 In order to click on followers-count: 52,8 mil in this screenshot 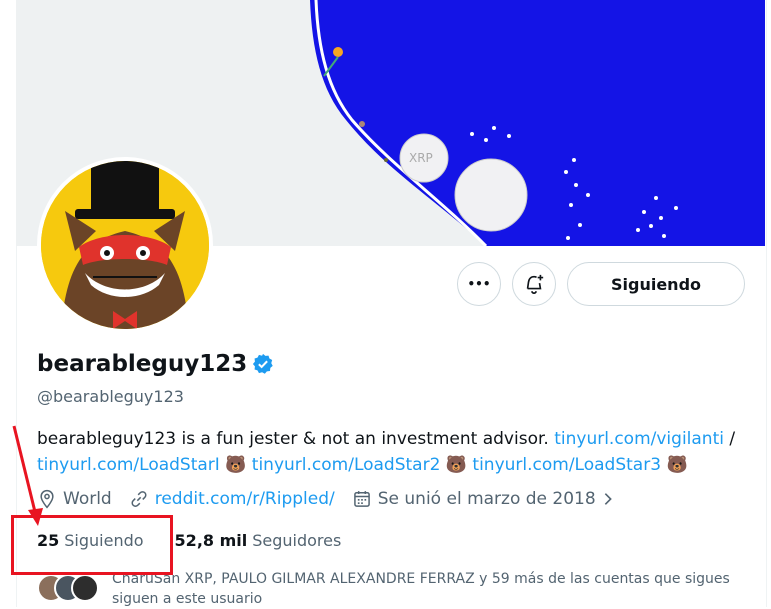, I will do `click(211, 540)`.